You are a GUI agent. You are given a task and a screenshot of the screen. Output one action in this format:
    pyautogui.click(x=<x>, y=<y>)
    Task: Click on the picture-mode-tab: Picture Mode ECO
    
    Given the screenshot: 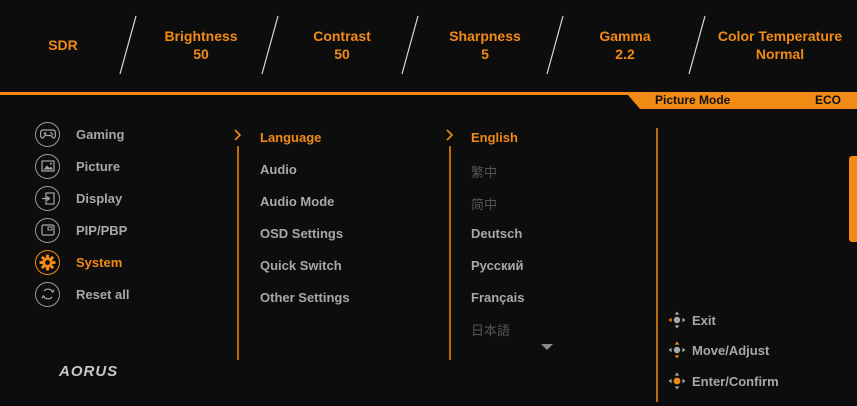 What is the action you would take?
    pyautogui.click(x=742, y=100)
    